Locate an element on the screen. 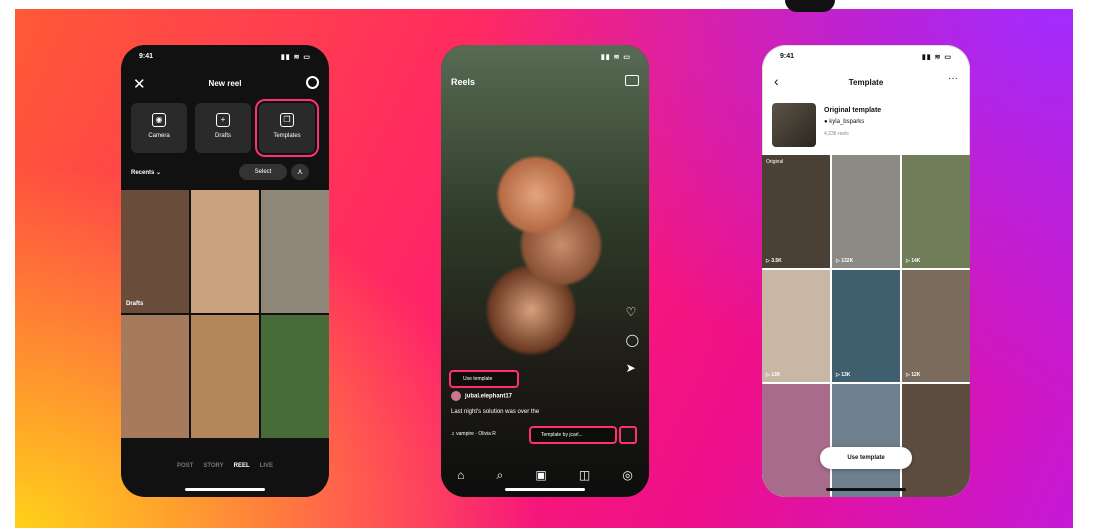  mode-selector: POST STORY REEL LIVE is located at coordinates (225, 466).